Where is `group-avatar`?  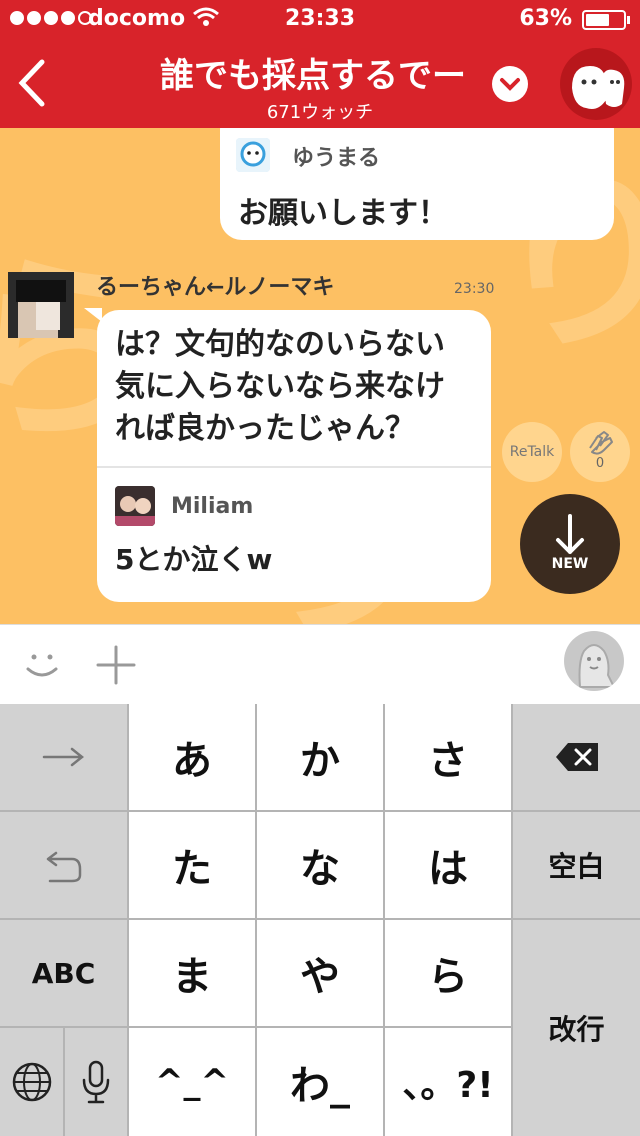 group-avatar is located at coordinates (596, 84).